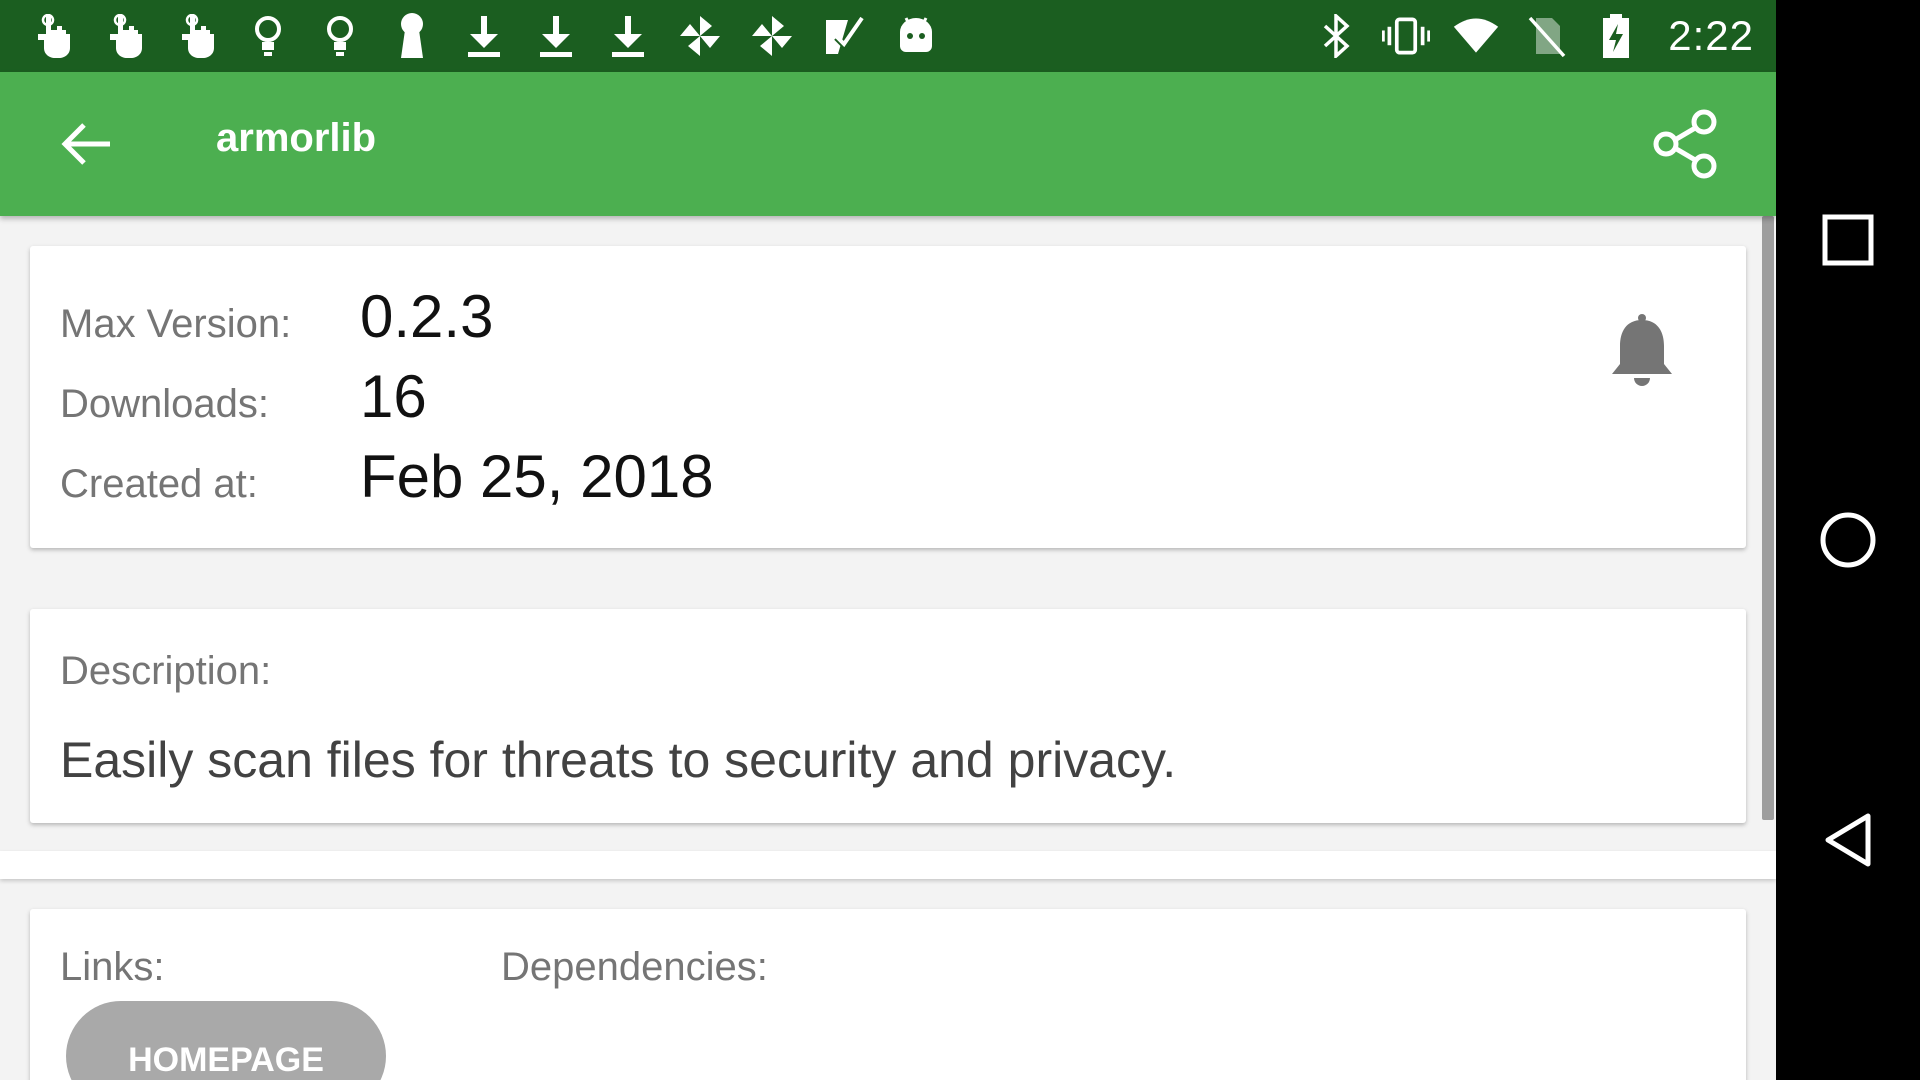 This screenshot has width=1920, height=1080. I want to click on square-icon, so click(1848, 240).